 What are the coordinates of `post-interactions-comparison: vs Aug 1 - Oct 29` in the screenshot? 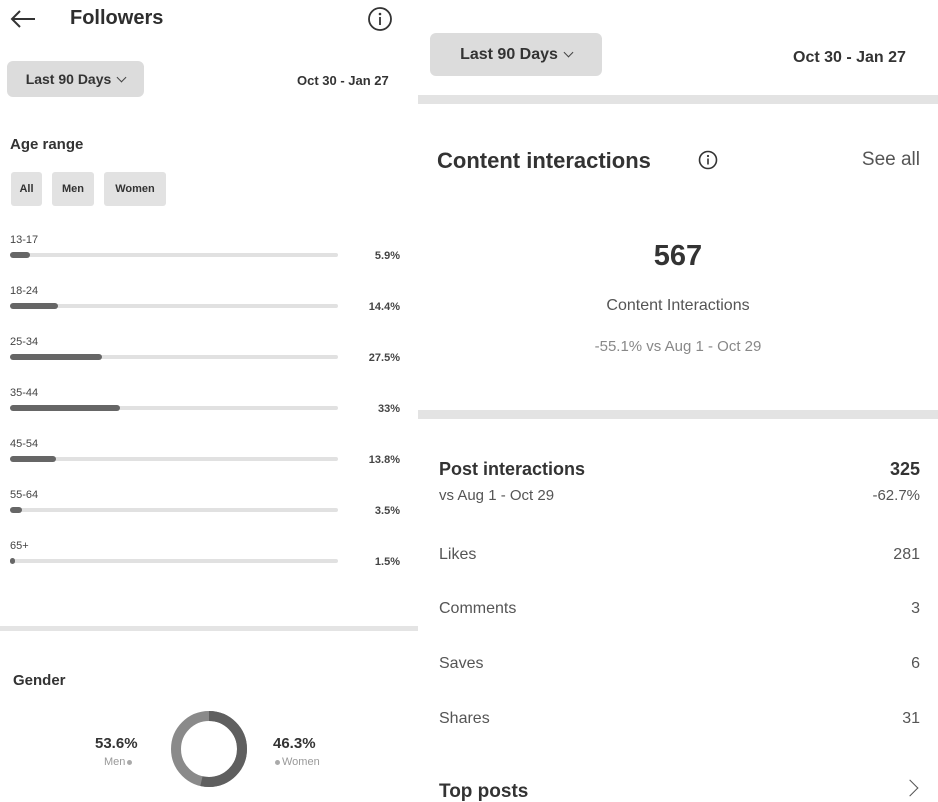 It's located at (497, 495).